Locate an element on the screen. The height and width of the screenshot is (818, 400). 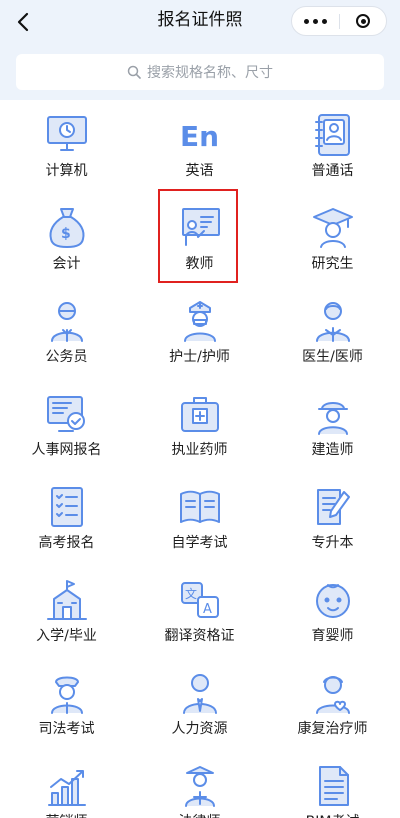
category-computer: 计算机 is located at coordinates (66, 148).